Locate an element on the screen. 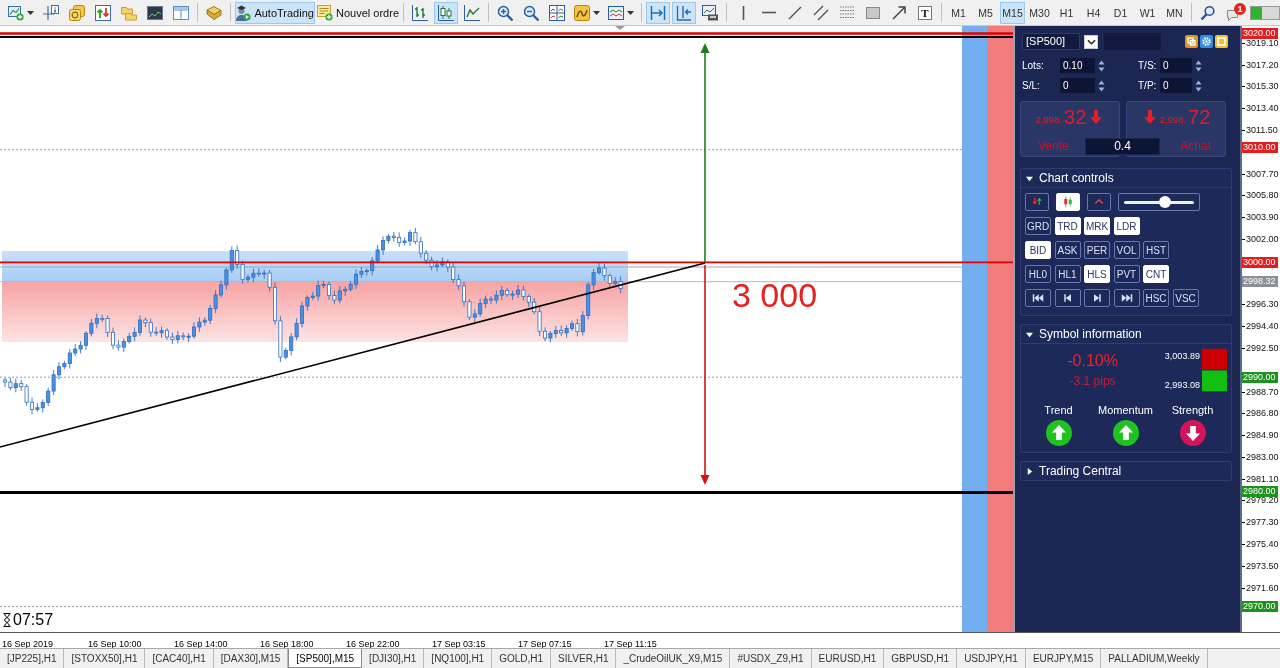 Image resolution: width=1280 pixels, height=668 pixels. price-label: 3017.20 is located at coordinates (1262, 65).